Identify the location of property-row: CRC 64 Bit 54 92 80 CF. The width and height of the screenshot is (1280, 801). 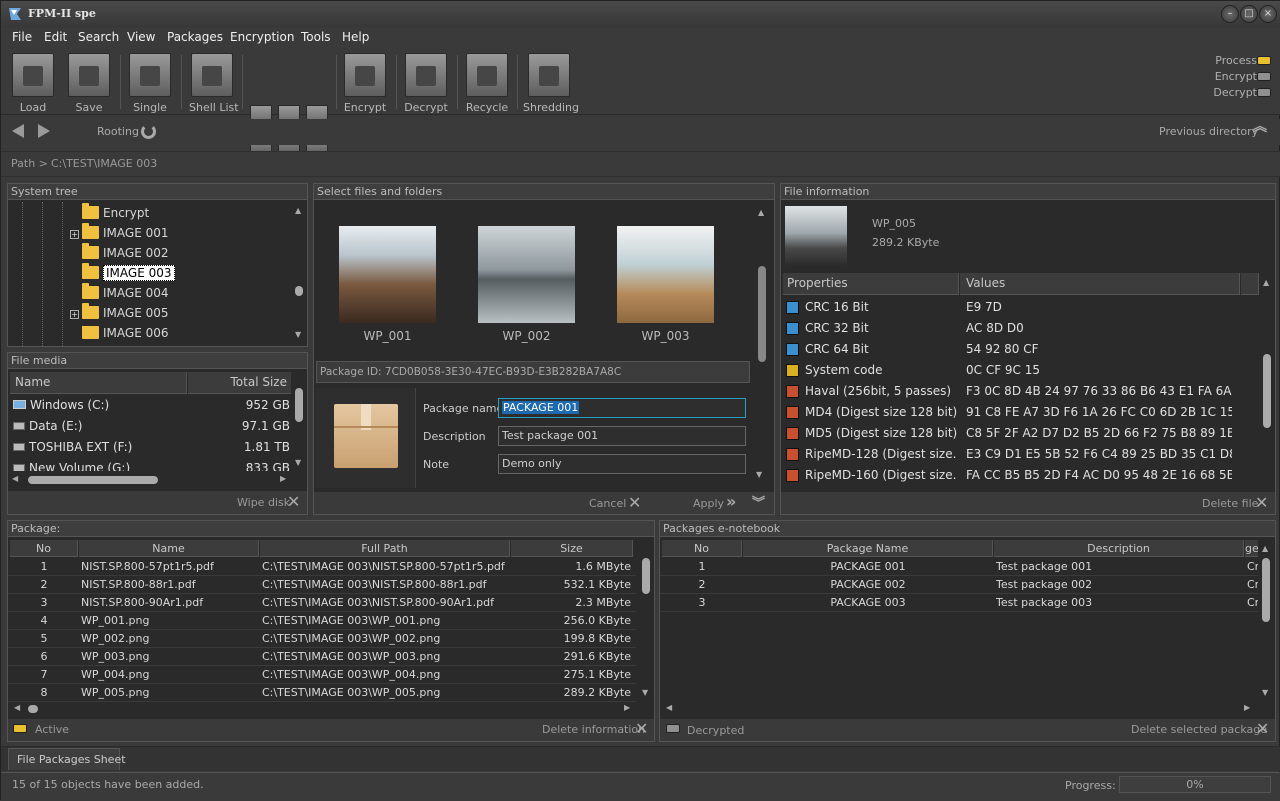
(1018, 350).